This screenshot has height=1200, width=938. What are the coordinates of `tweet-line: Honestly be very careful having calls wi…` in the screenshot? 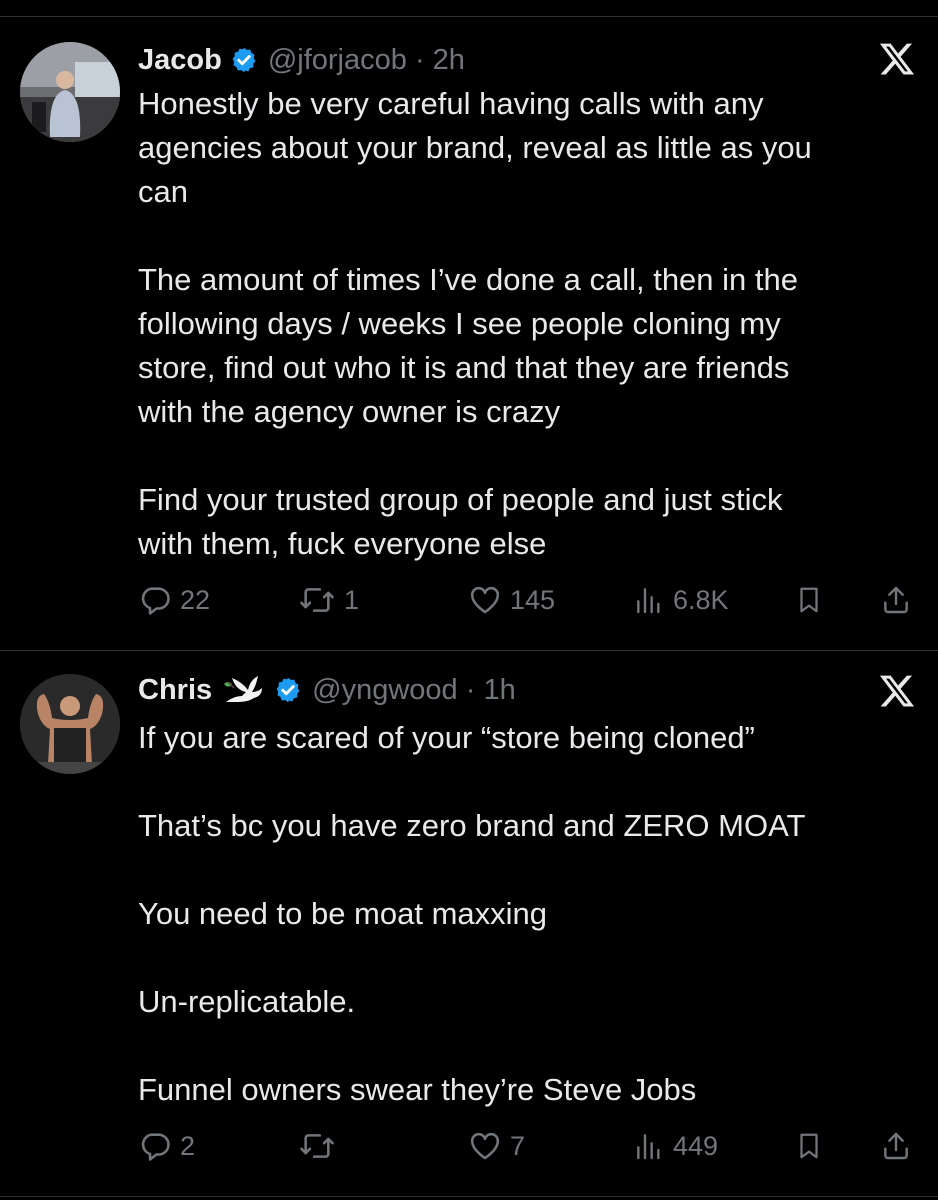 It's located at (451, 103).